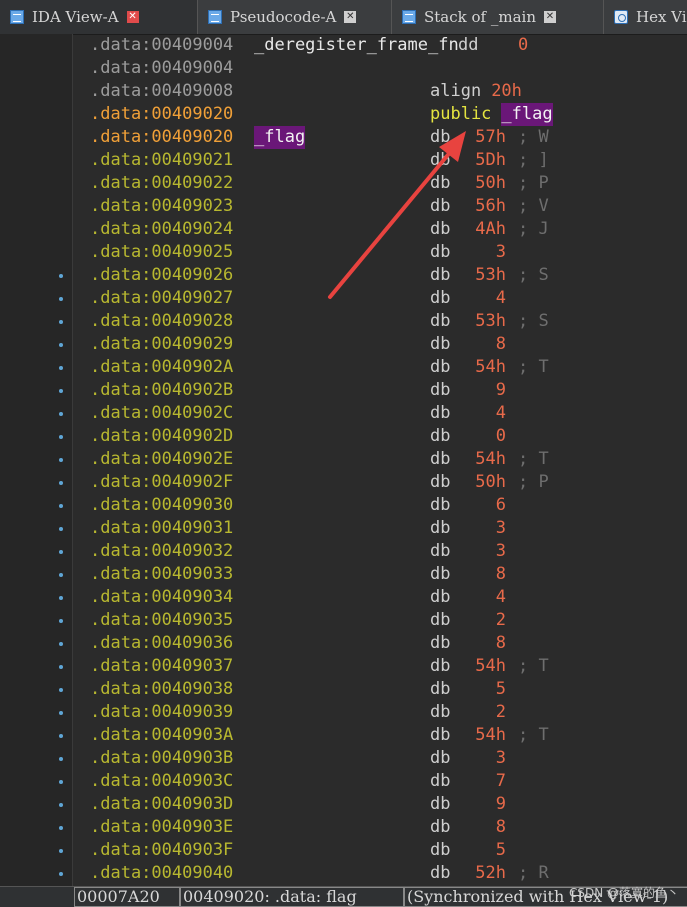 Image resolution: width=687 pixels, height=907 pixels. Describe the element at coordinates (379, 298) in the screenshot. I see `listing-row: .data:00409027 db 4` at that location.